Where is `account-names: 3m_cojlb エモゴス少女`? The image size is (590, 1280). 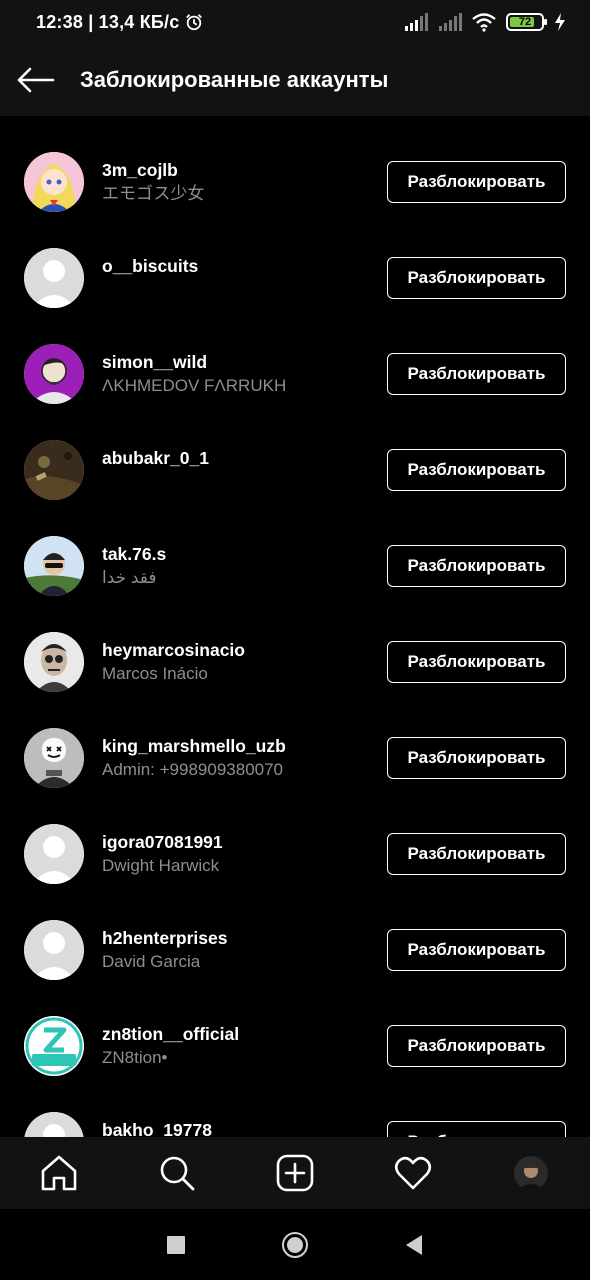
account-names: 3m_cojlb エモゴス少女 is located at coordinates (153, 182).